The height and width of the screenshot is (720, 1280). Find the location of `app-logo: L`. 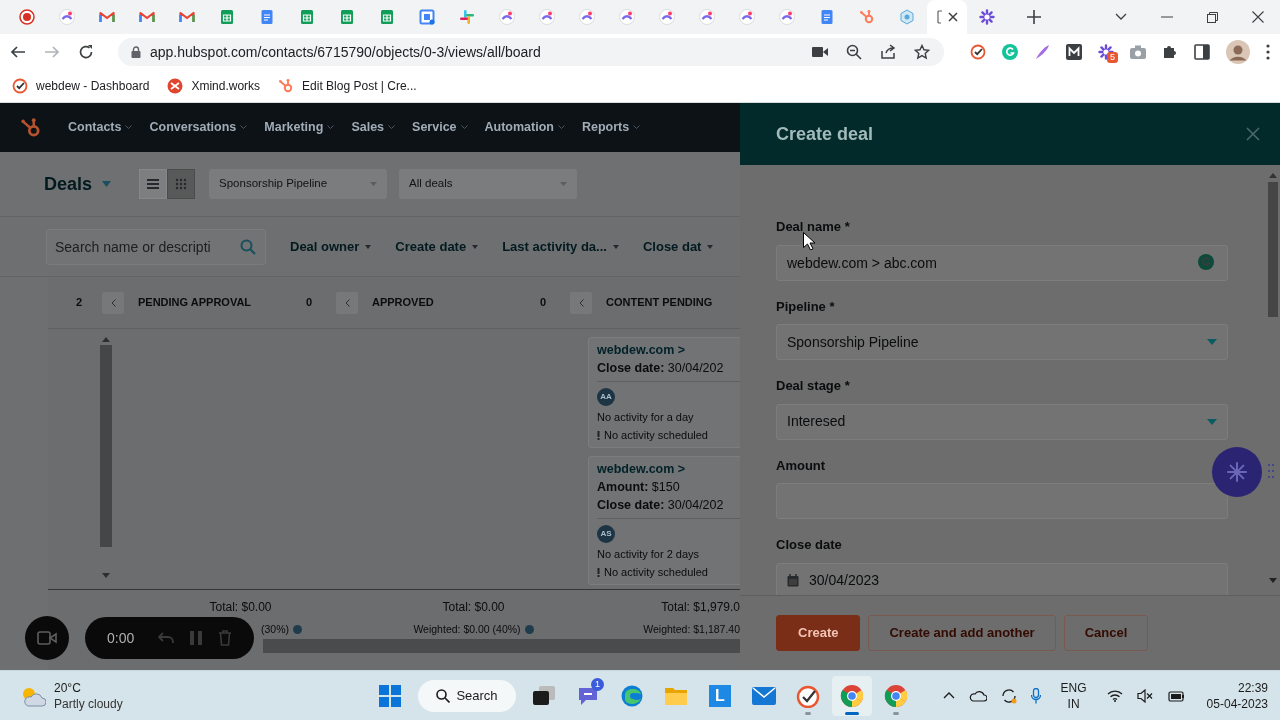

app-logo: L is located at coordinates (720, 695).